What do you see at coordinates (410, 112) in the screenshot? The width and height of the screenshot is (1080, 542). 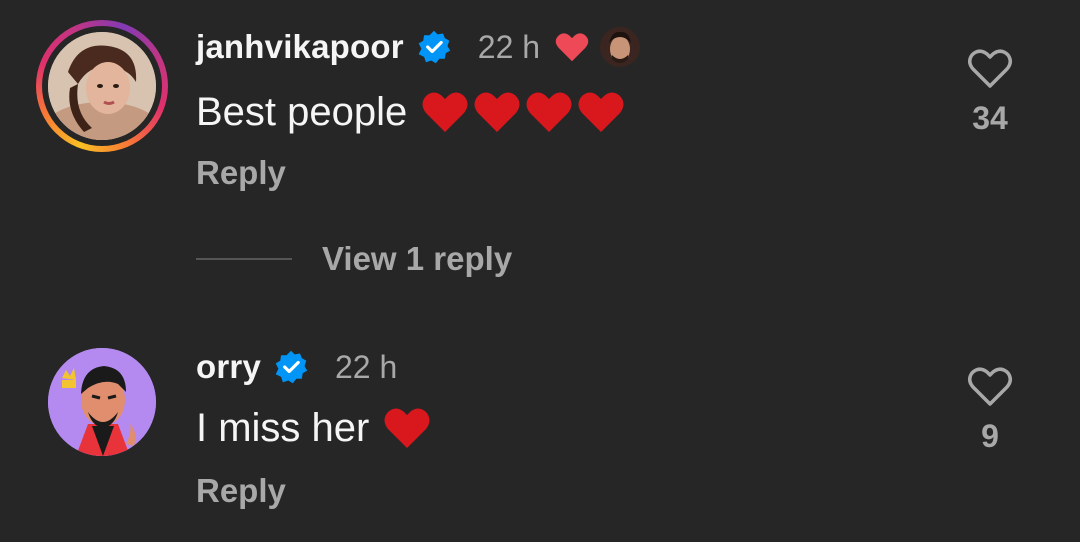 I see `comment-text-row: Best people` at bounding box center [410, 112].